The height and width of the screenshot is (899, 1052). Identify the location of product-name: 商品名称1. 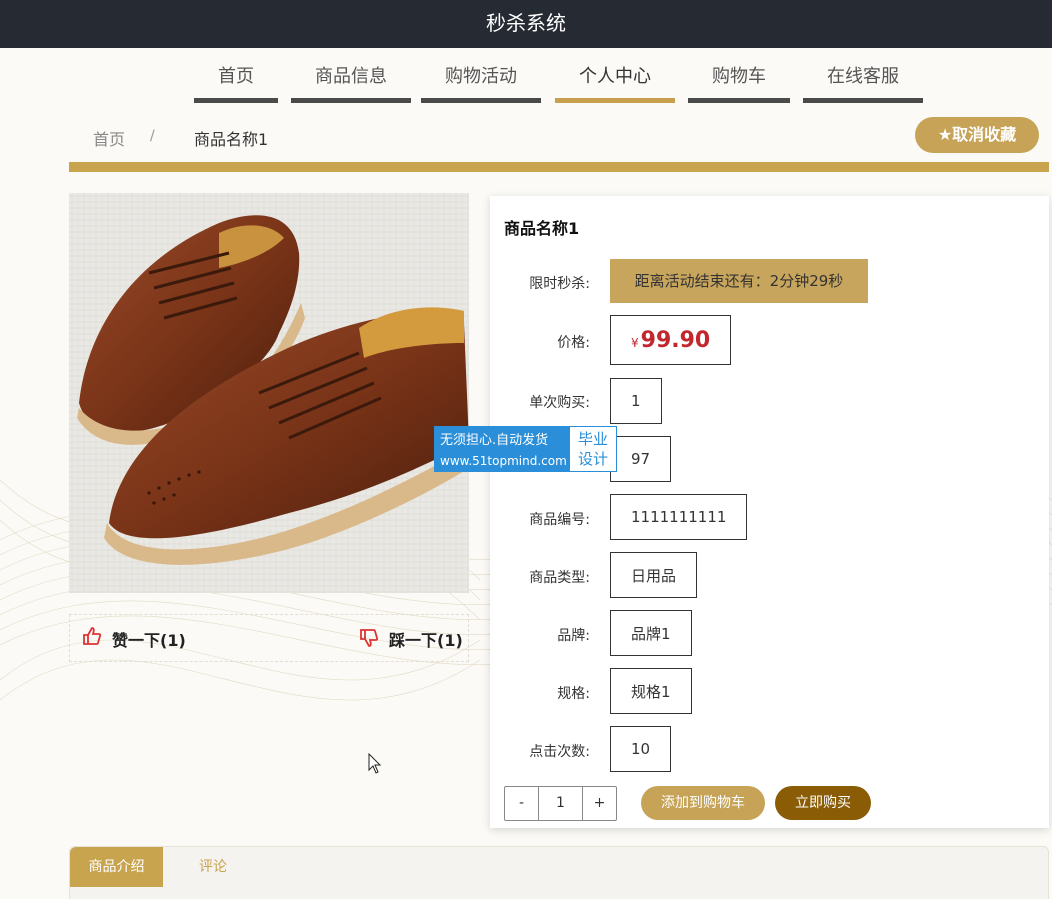
(542, 228).